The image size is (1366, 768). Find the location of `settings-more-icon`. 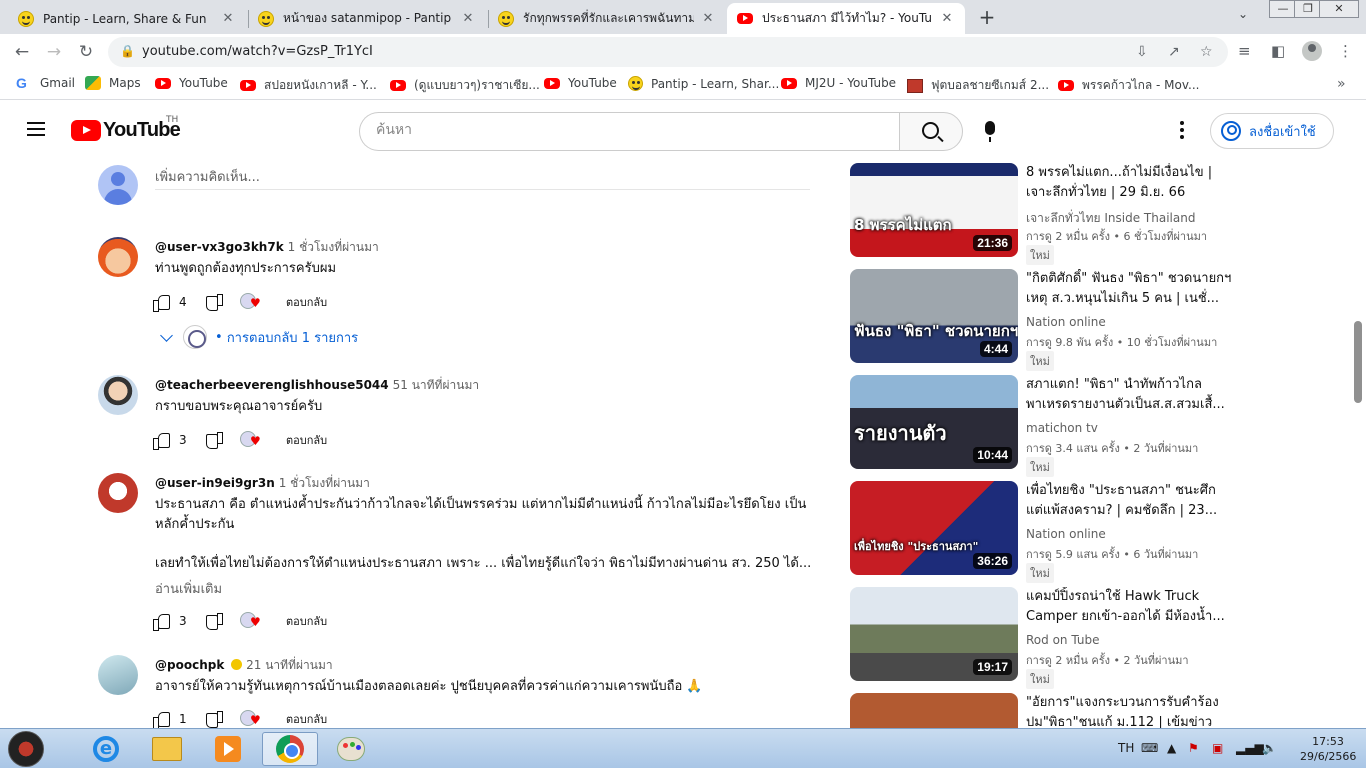

settings-more-icon is located at coordinates (1182, 130).